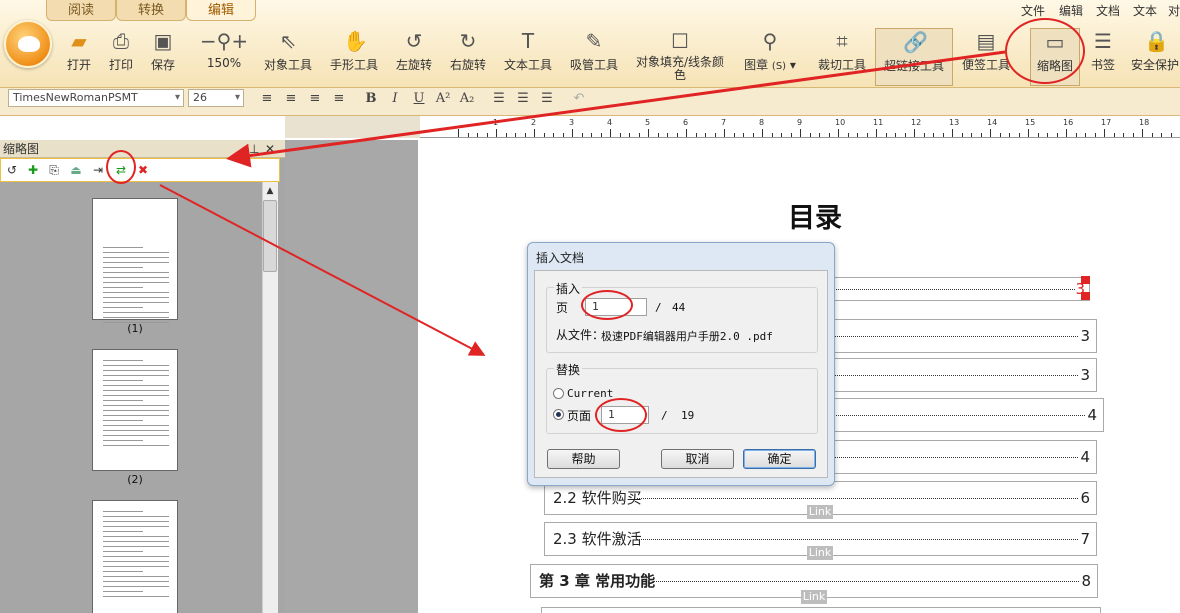  What do you see at coordinates (96, 98) in the screenshot?
I see `font-select: TimesNewRomanPSMT` at bounding box center [96, 98].